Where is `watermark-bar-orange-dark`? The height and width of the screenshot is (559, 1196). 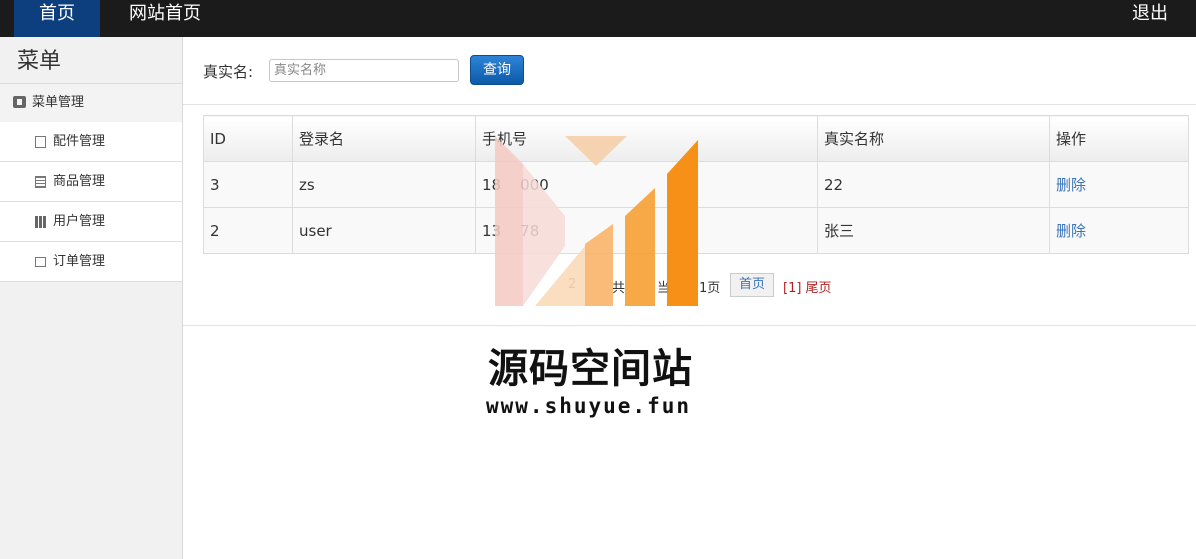 watermark-bar-orange-dark is located at coordinates (682, 223).